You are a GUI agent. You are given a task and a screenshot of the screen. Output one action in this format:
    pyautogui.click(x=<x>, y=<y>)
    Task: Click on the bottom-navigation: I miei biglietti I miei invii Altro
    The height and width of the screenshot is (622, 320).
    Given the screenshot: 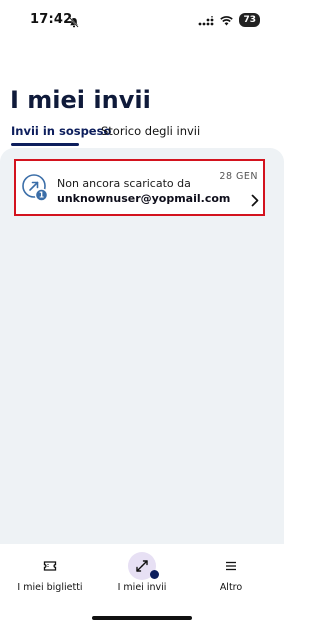 What is the action you would take?
    pyautogui.click(x=142, y=583)
    